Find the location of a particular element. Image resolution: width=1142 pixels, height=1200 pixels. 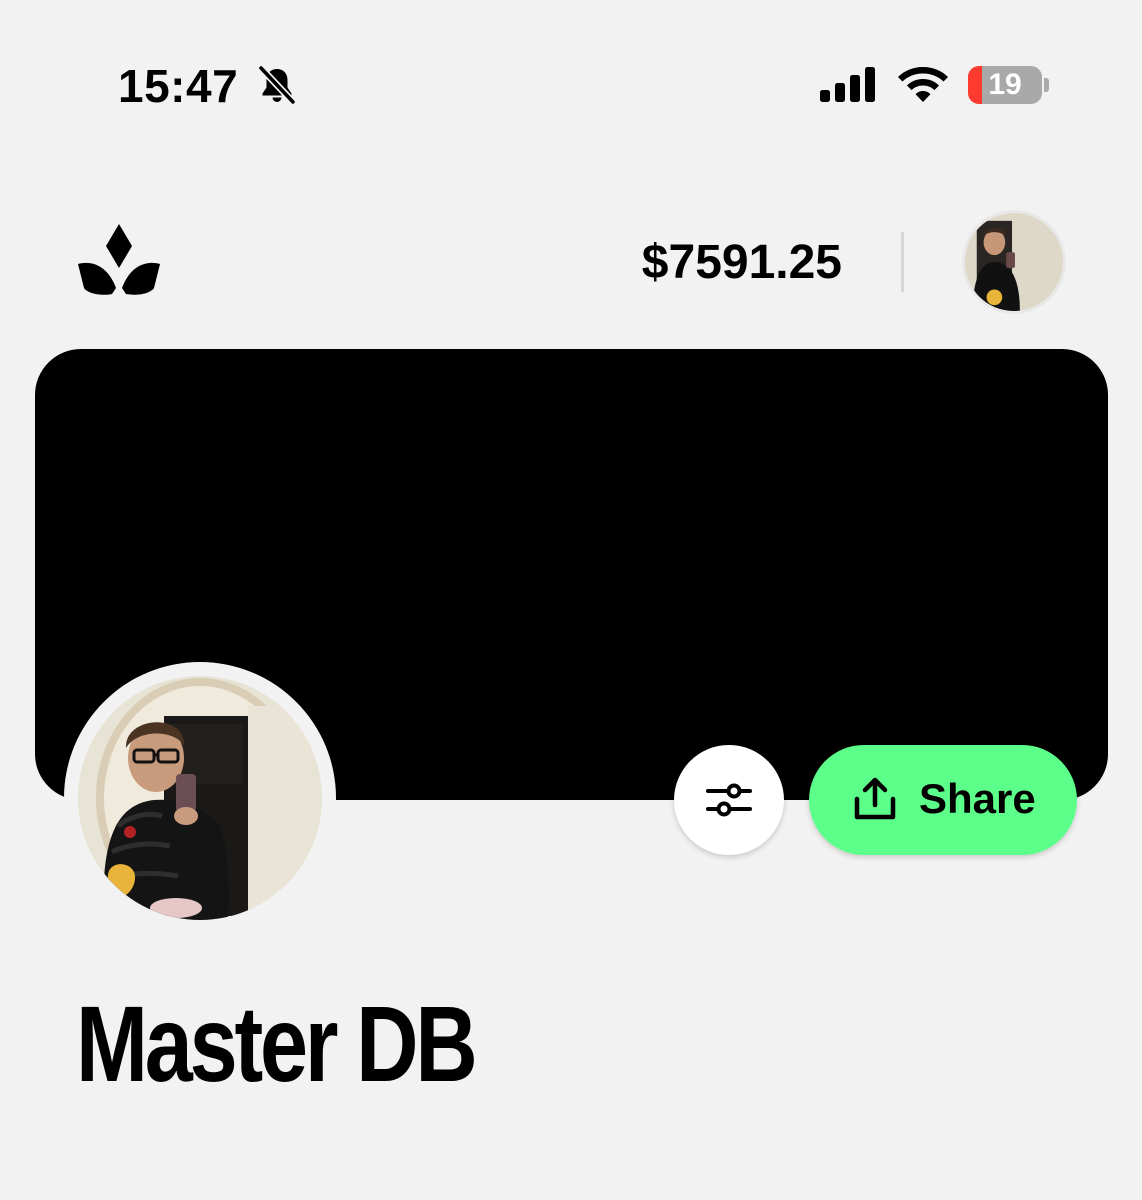

profile-avatar is located at coordinates (200, 798).